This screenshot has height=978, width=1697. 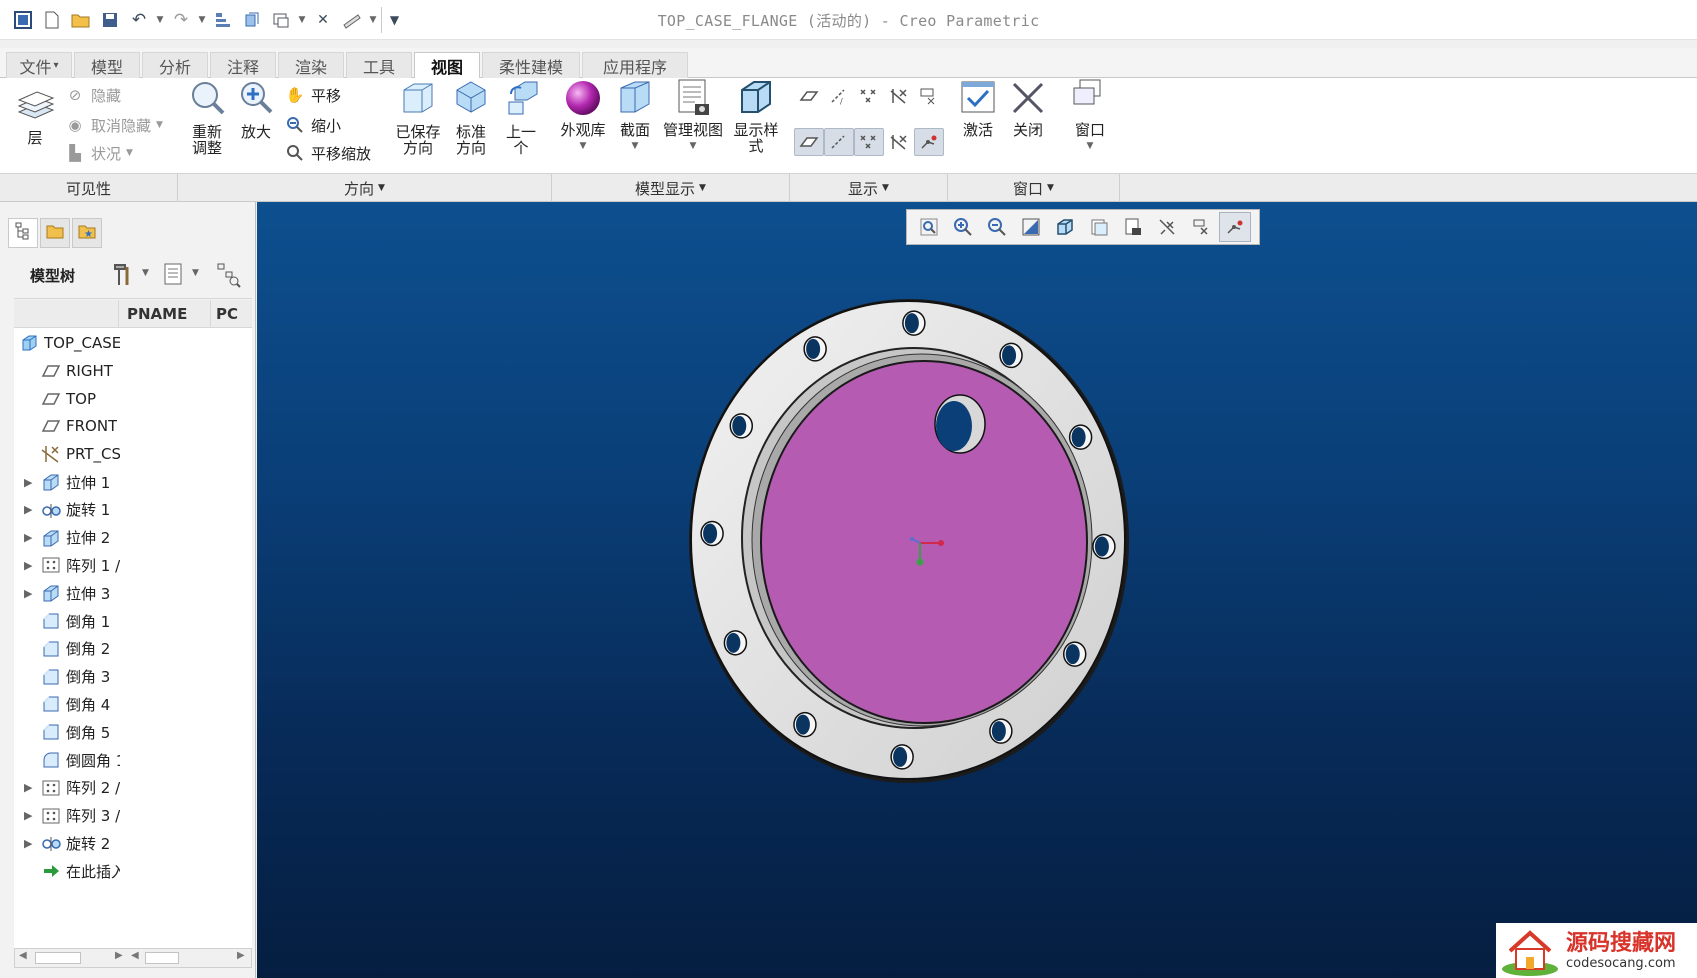 I want to click on tree-item: 倒角 2, so click(x=133, y=649).